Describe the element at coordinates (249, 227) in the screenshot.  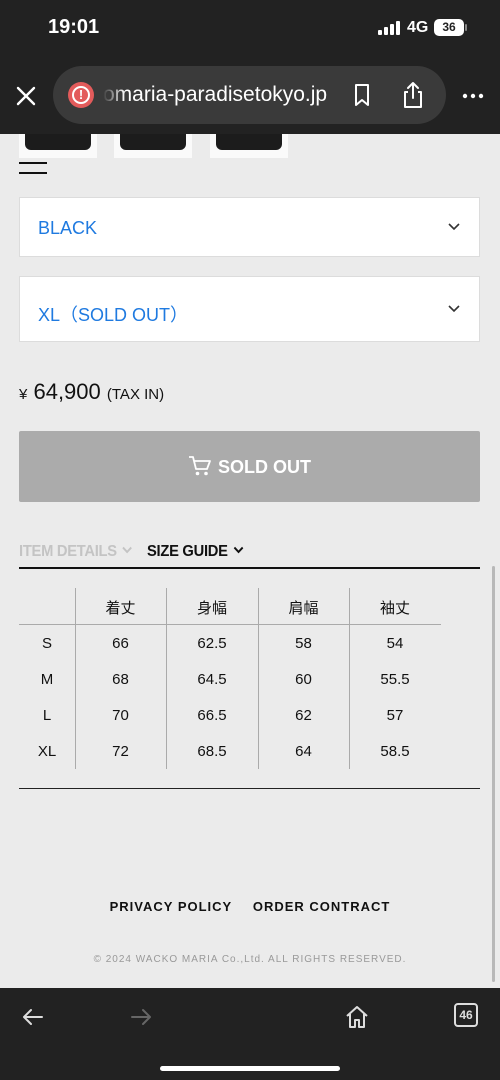
I see `color-select: BLACK` at that location.